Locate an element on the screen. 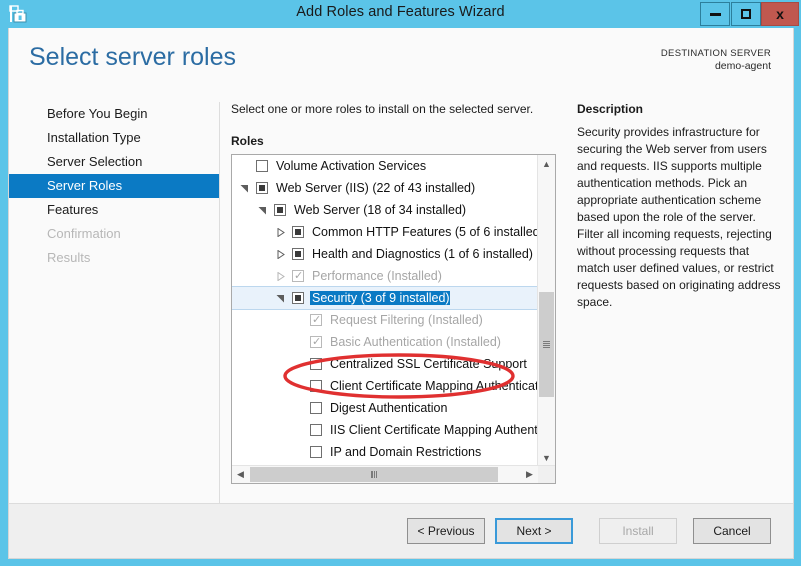 Image resolution: width=801 pixels, height=566 pixels. close-button: x is located at coordinates (780, 14).